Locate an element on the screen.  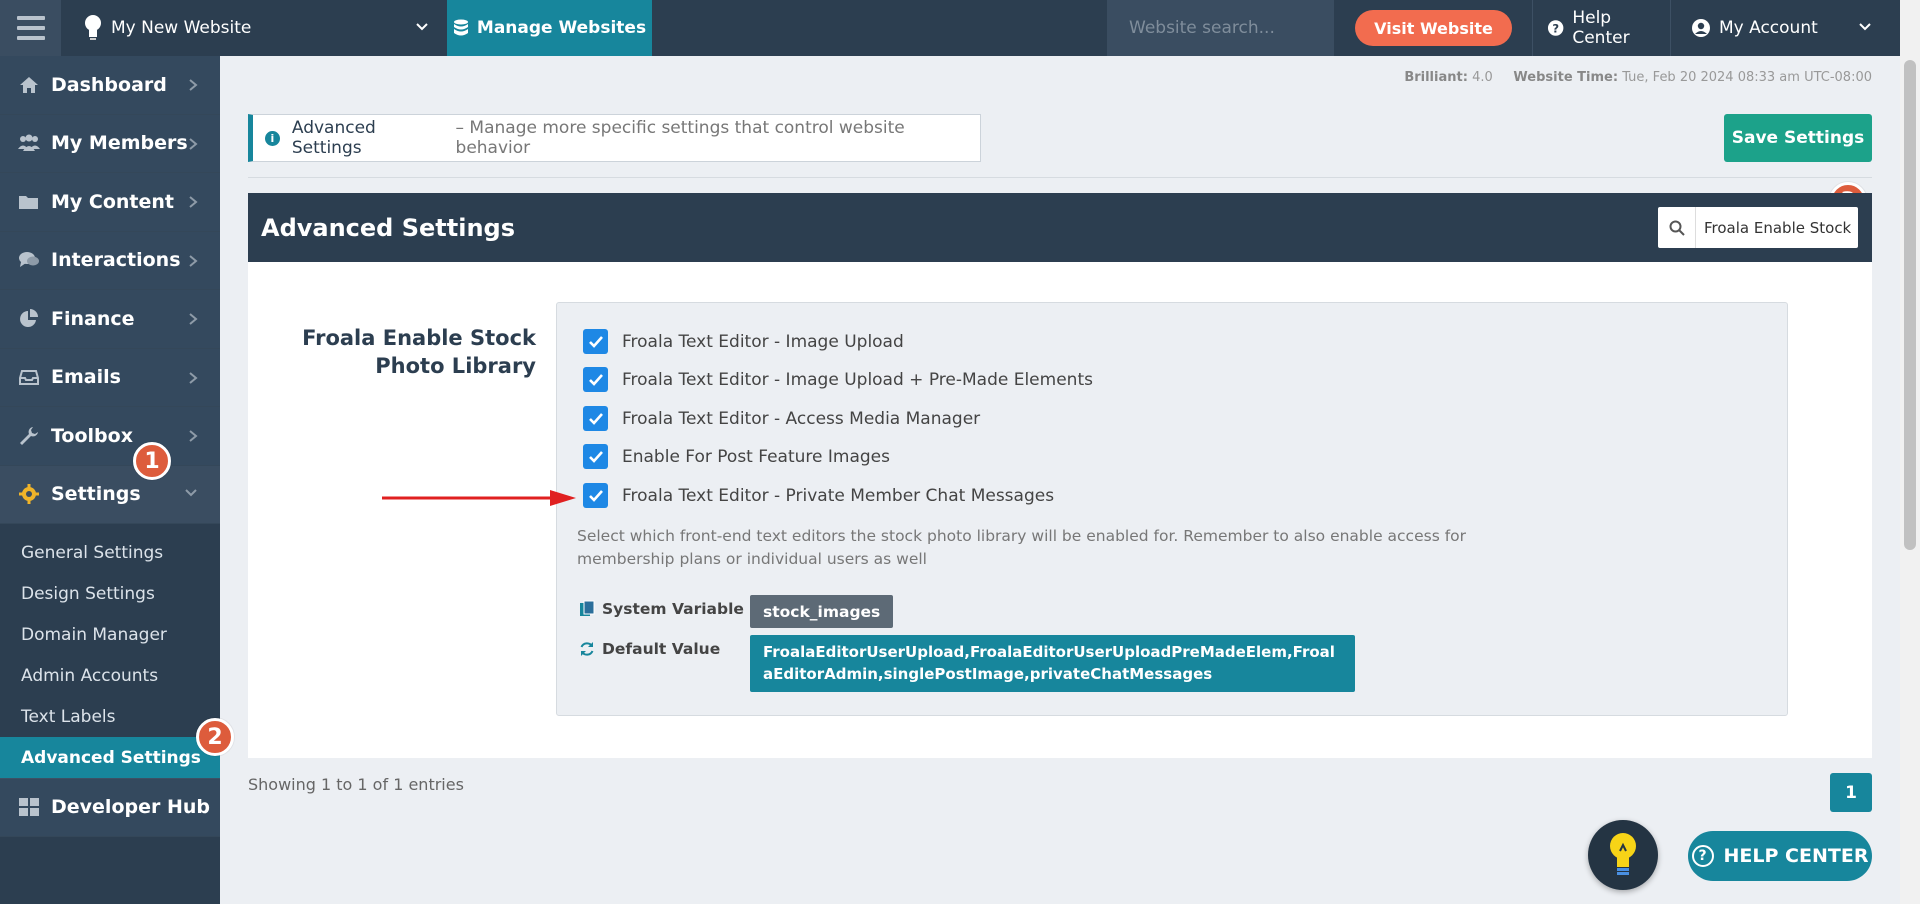
sidebar-subitem-general-settings: General Settings is located at coordinates (110, 552).